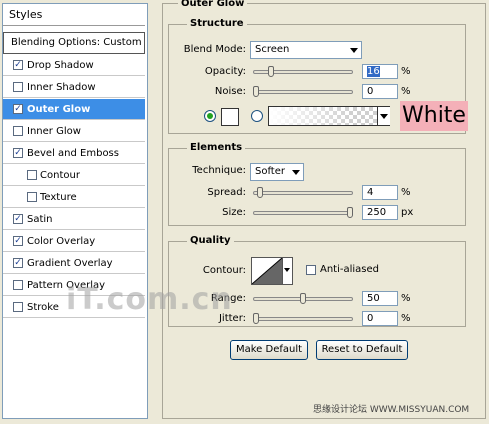  What do you see at coordinates (380, 91) in the screenshot?
I see `noise-input: 0` at bounding box center [380, 91].